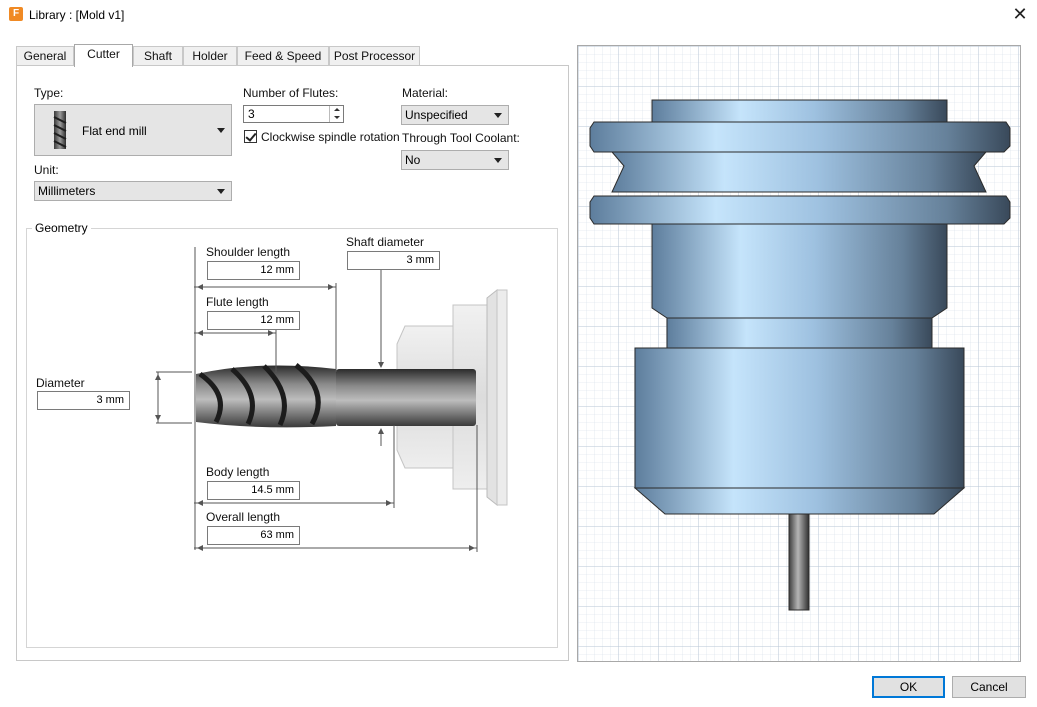  I want to click on tool-flutes, so click(266, 395).